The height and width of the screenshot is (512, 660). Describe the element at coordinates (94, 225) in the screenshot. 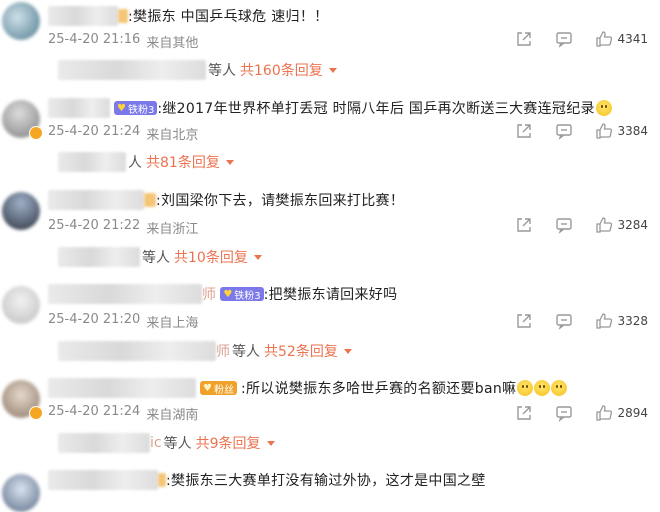

I see `comment-time: 25-4-20 21:22` at that location.